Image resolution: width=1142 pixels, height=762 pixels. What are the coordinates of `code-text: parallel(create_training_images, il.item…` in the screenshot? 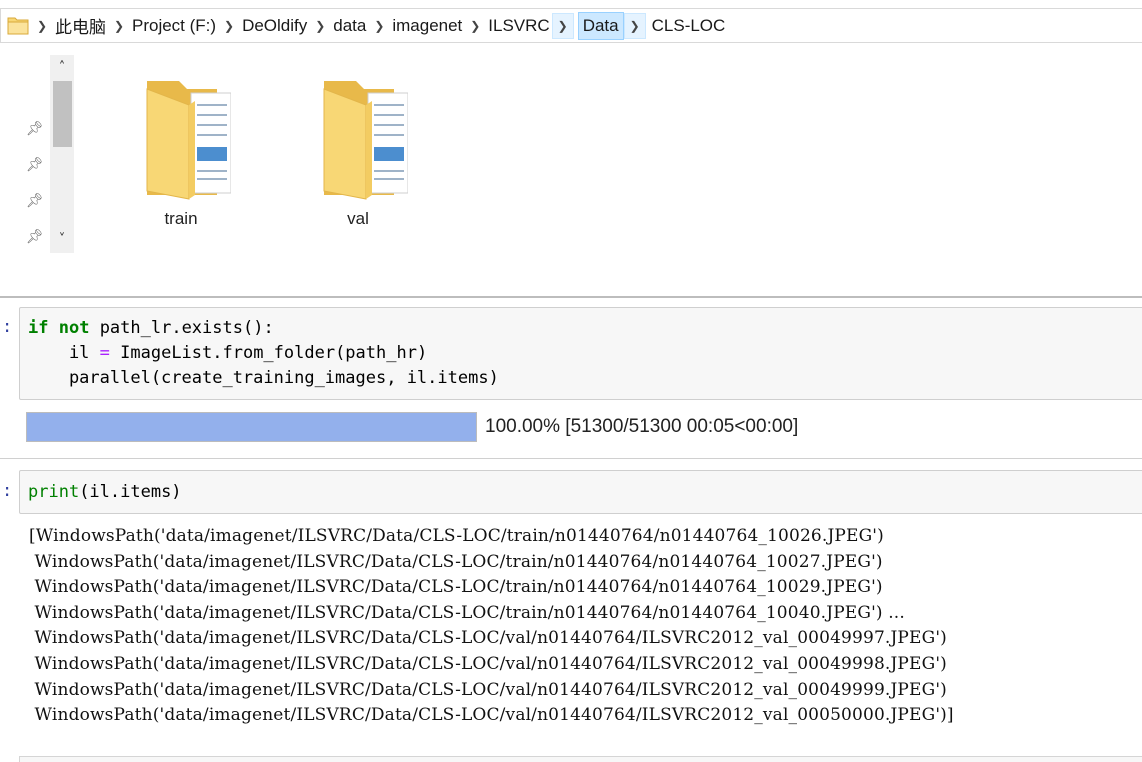 It's located at (263, 378).